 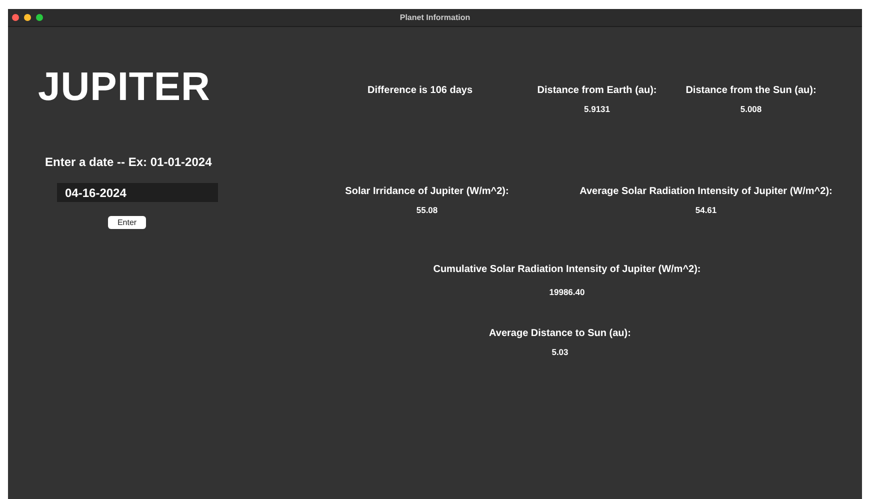 What do you see at coordinates (567, 269) in the screenshot?
I see `stat-label: Cumulative Solar Radiation Intensity of Jupiter (W/m^2):` at bounding box center [567, 269].